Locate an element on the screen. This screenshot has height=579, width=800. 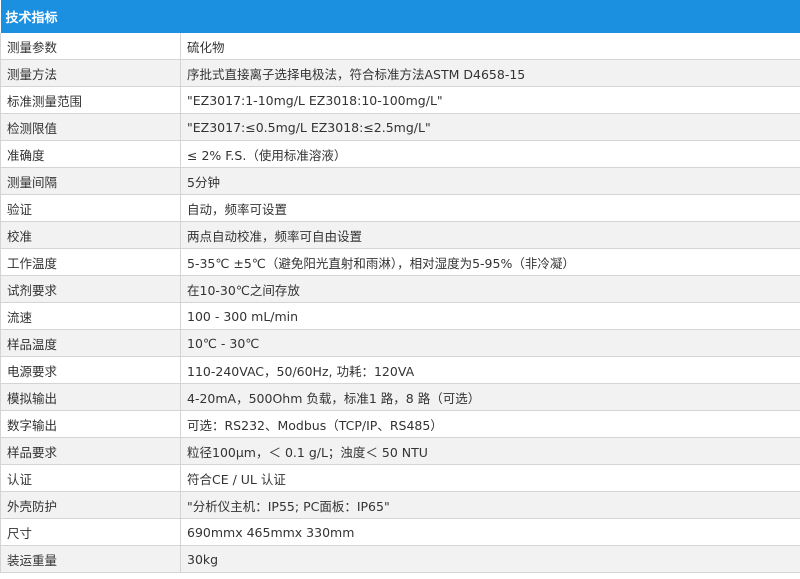
row-label: 标准测量范围 is located at coordinates (90, 100).